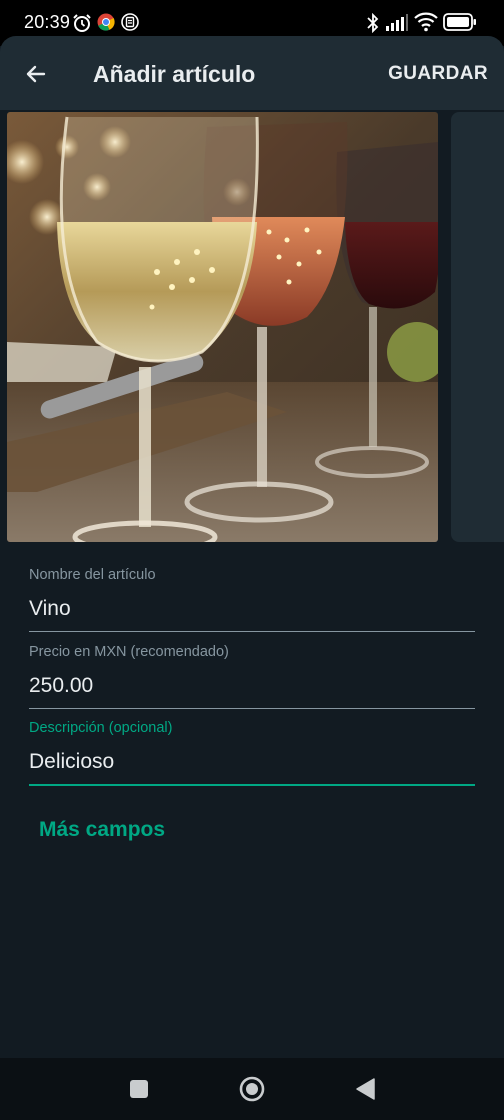 Image resolution: width=504 pixels, height=1120 pixels. What do you see at coordinates (252, 762) in the screenshot?
I see `description-input` at bounding box center [252, 762].